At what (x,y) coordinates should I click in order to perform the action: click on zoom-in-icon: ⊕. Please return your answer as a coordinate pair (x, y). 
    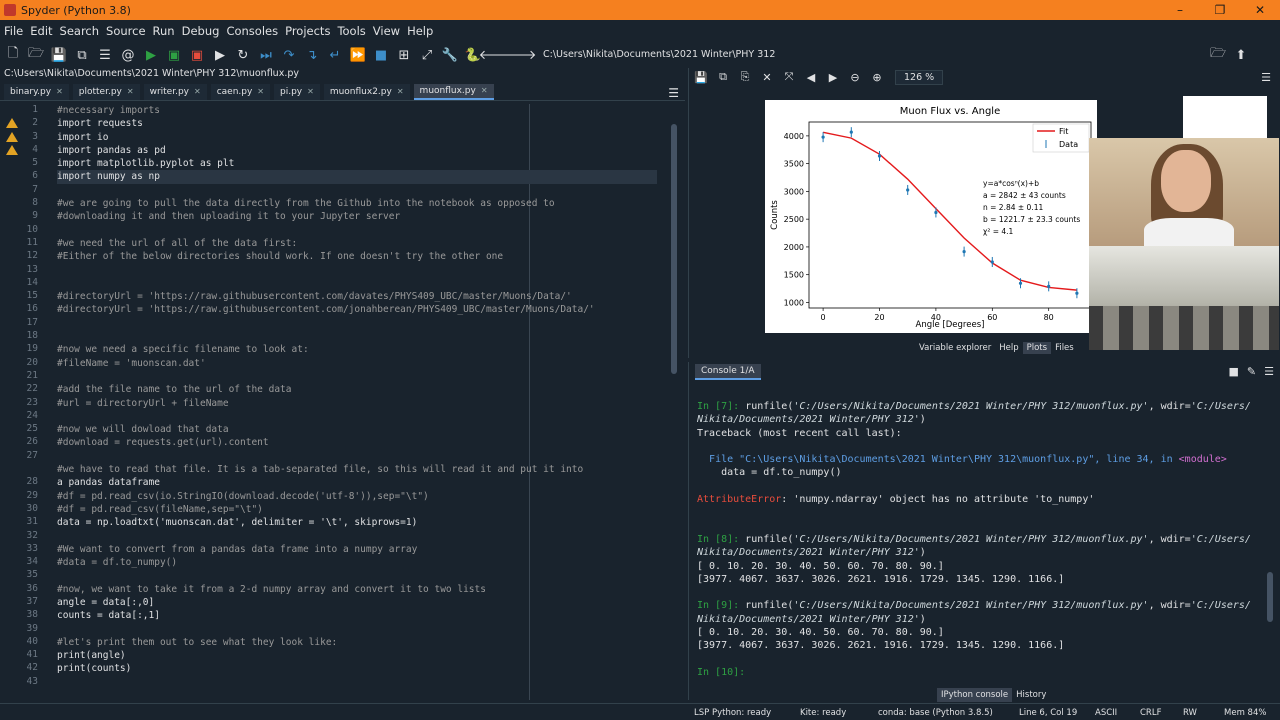
    Looking at the image, I should click on (877, 77).